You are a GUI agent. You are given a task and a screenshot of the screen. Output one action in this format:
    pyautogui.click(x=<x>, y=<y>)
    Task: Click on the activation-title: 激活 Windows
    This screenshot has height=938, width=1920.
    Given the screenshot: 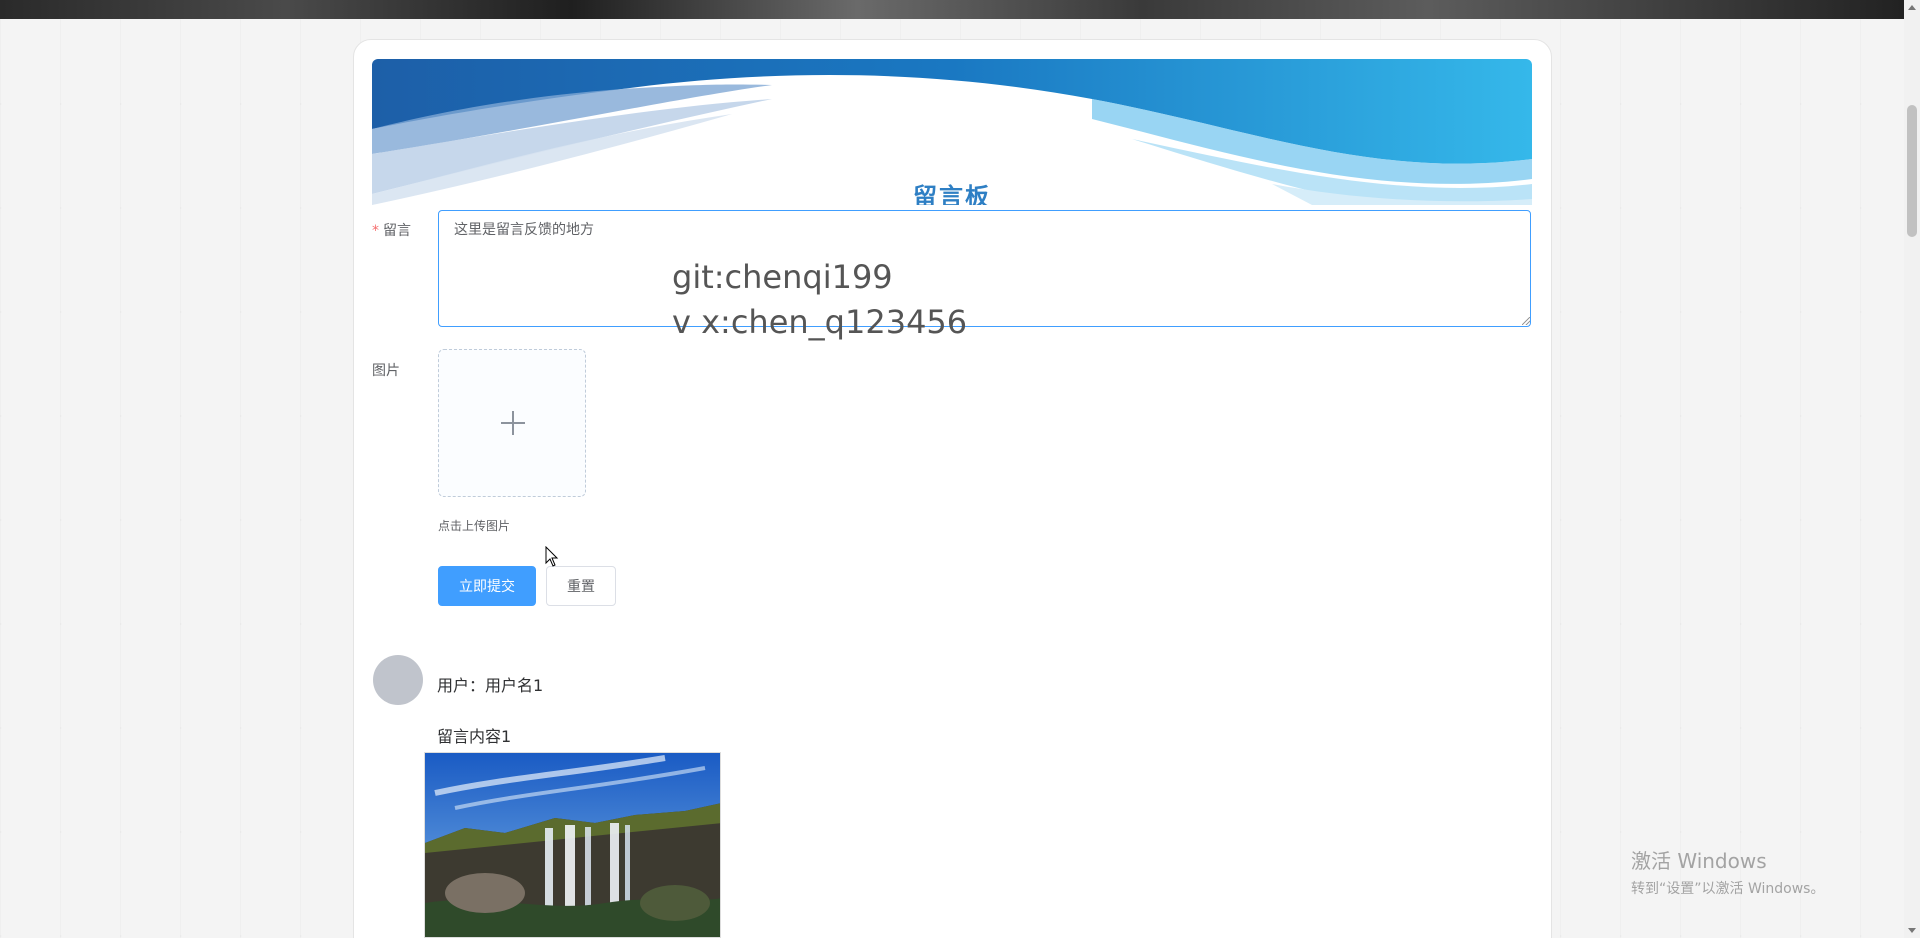 What is the action you would take?
    pyautogui.click(x=1699, y=861)
    